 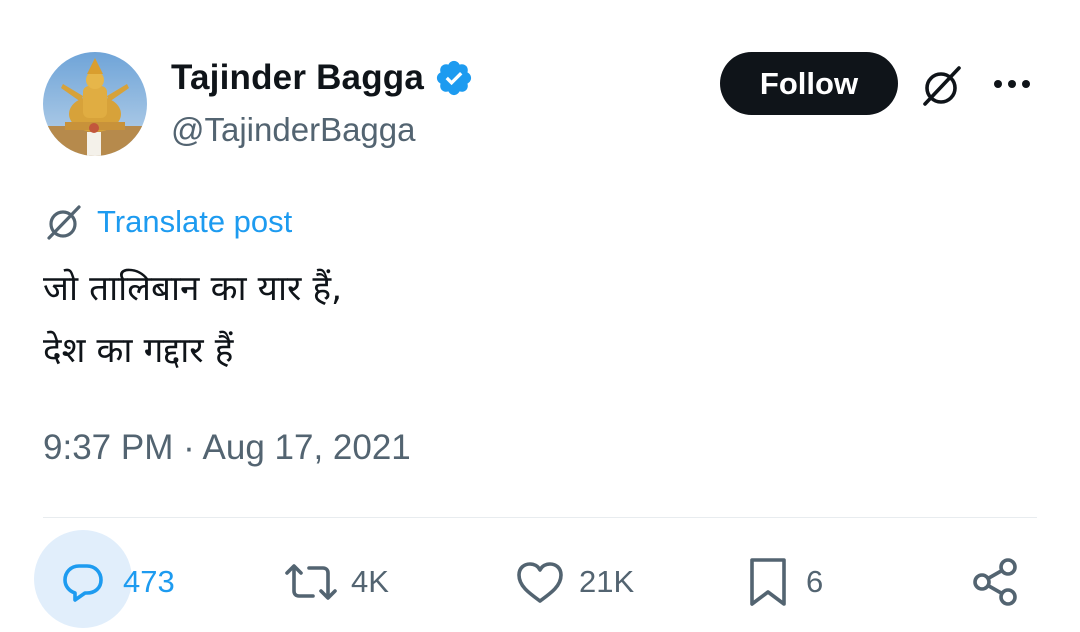 I want to click on author-name-row: Tajinder Bagga, so click(x=322, y=78).